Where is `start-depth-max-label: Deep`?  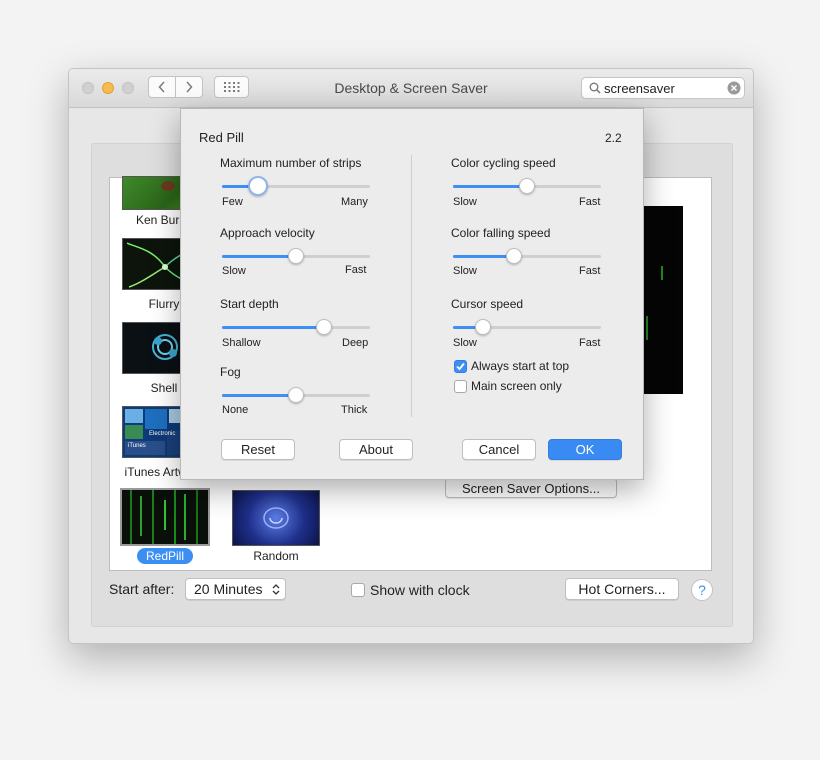 start-depth-max-label: Deep is located at coordinates (355, 343).